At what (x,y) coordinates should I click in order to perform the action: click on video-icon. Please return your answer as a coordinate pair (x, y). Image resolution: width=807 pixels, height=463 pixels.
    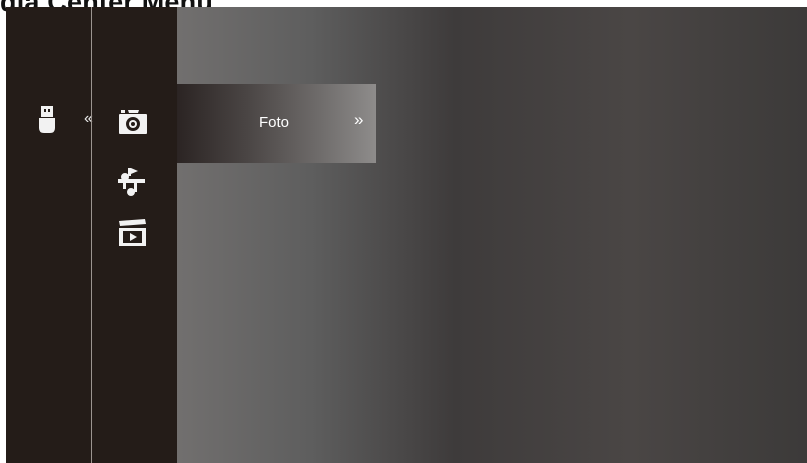
    Looking at the image, I should click on (133, 233).